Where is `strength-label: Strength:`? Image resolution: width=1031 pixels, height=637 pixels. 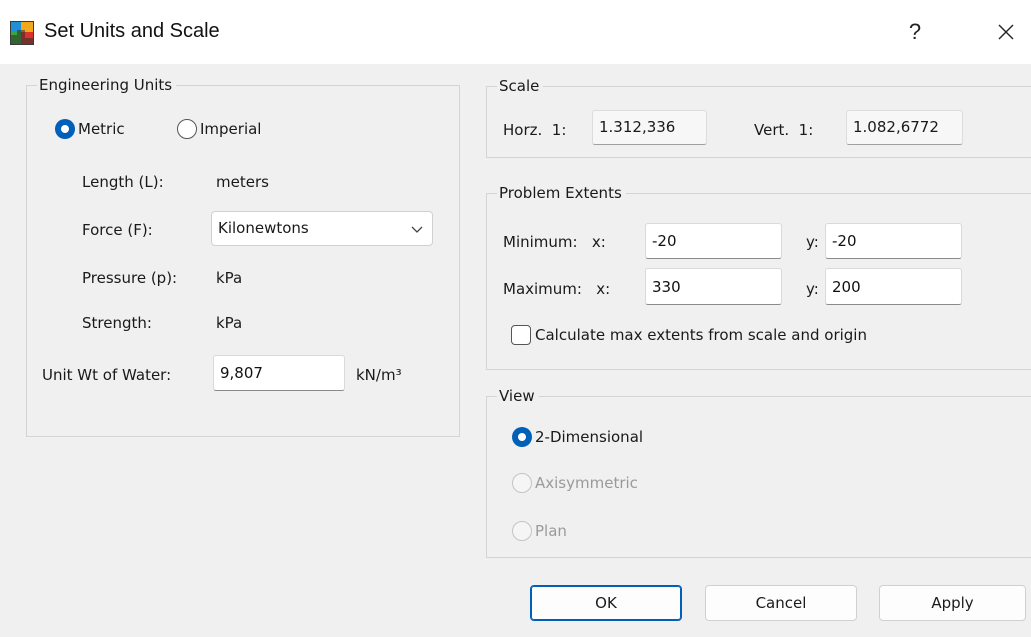
strength-label: Strength: is located at coordinates (117, 323).